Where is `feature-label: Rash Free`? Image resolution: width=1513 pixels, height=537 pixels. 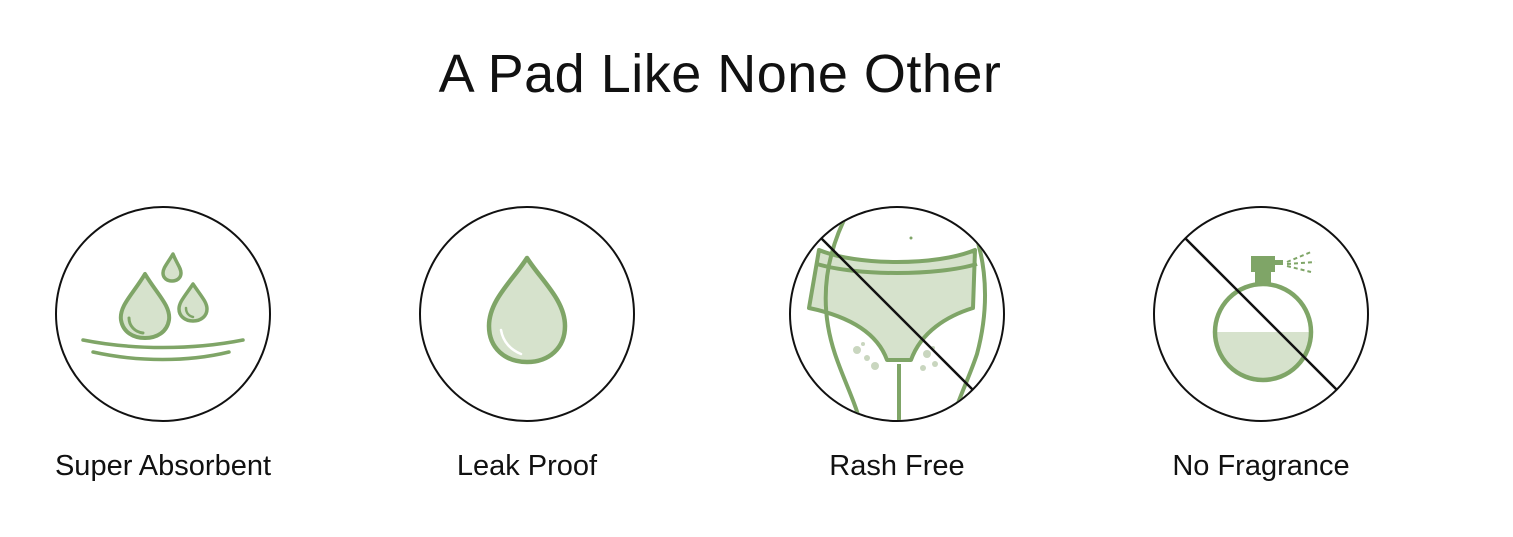 feature-label: Rash Free is located at coordinates (897, 466).